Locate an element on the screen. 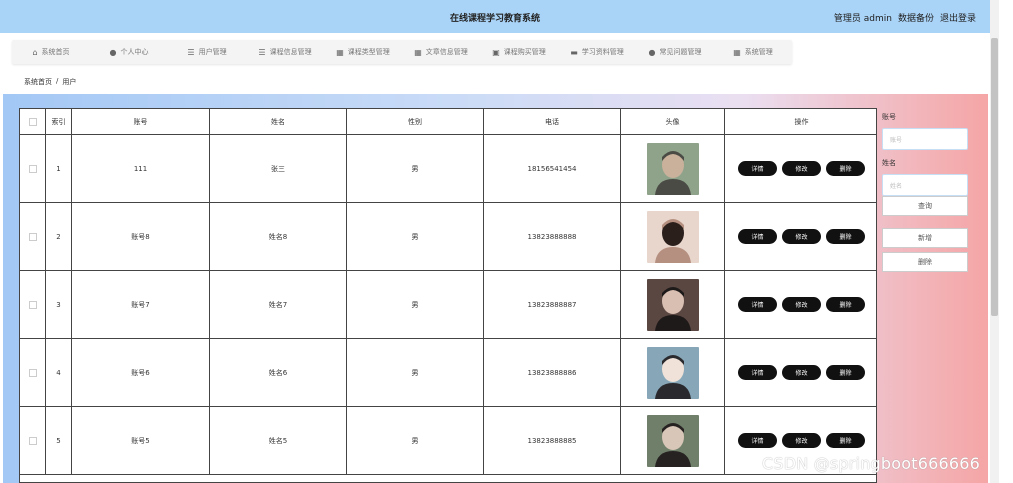  table-row: 4 账号6 姓名6 男 13823888886 详情 修改 删除 is located at coordinates (448, 373).